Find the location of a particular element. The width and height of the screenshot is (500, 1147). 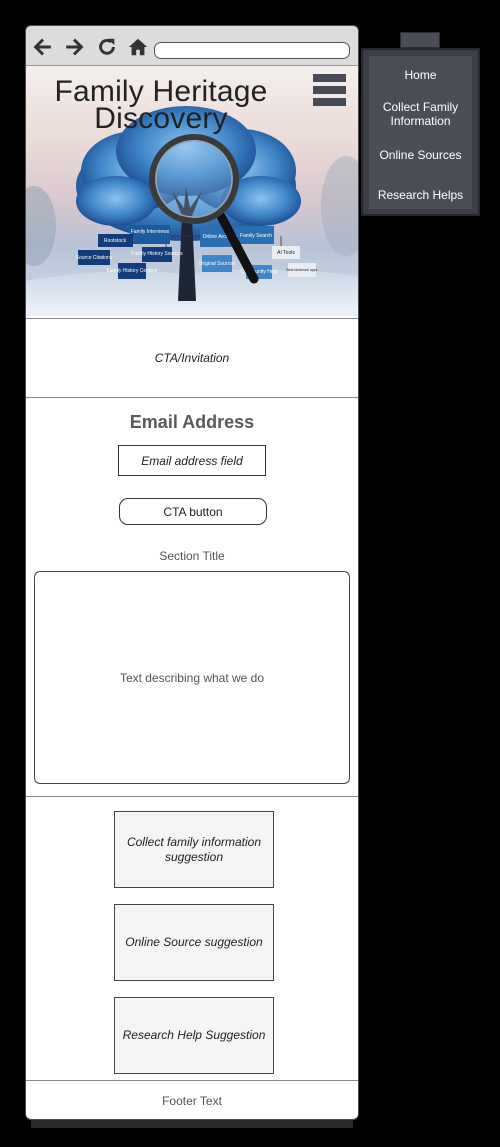

tree-label-original-sources: Original Sources is located at coordinates (217, 264).